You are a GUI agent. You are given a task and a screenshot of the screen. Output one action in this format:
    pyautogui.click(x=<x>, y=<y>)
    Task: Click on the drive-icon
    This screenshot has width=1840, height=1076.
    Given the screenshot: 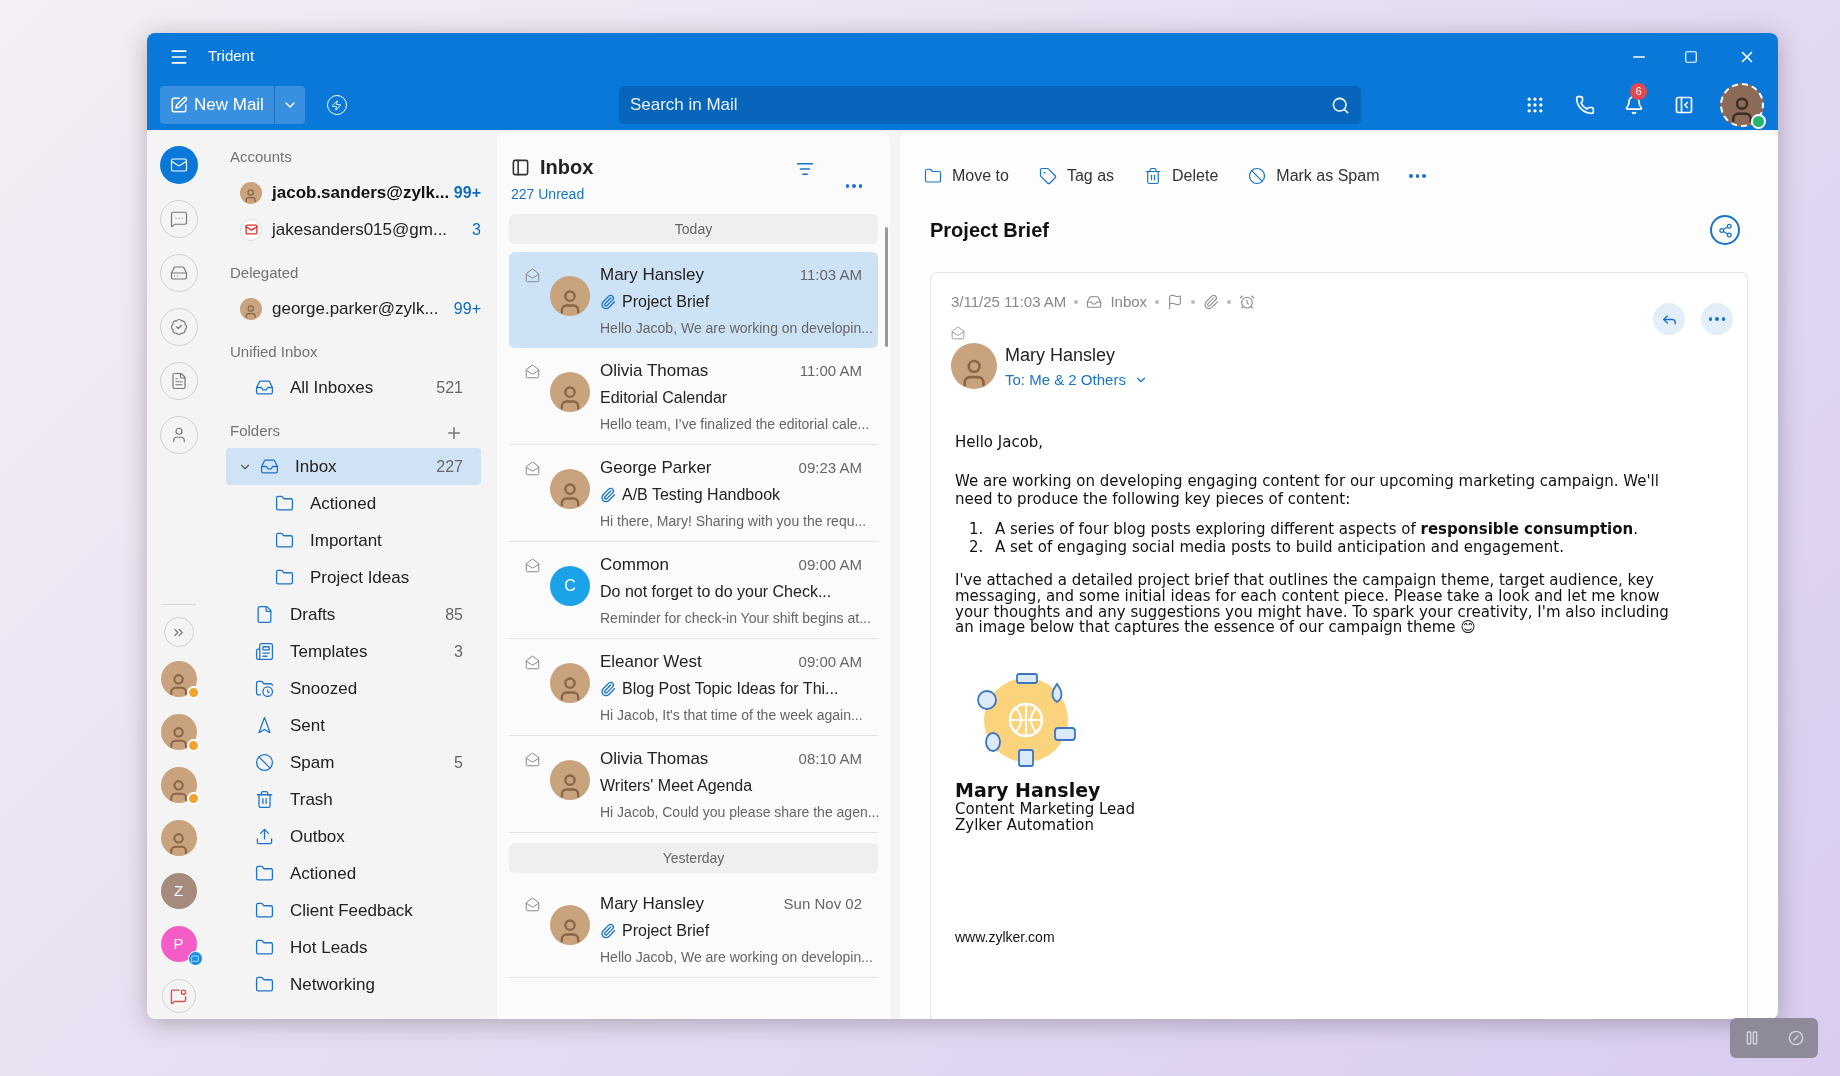 What is the action you would take?
    pyautogui.click(x=178, y=273)
    